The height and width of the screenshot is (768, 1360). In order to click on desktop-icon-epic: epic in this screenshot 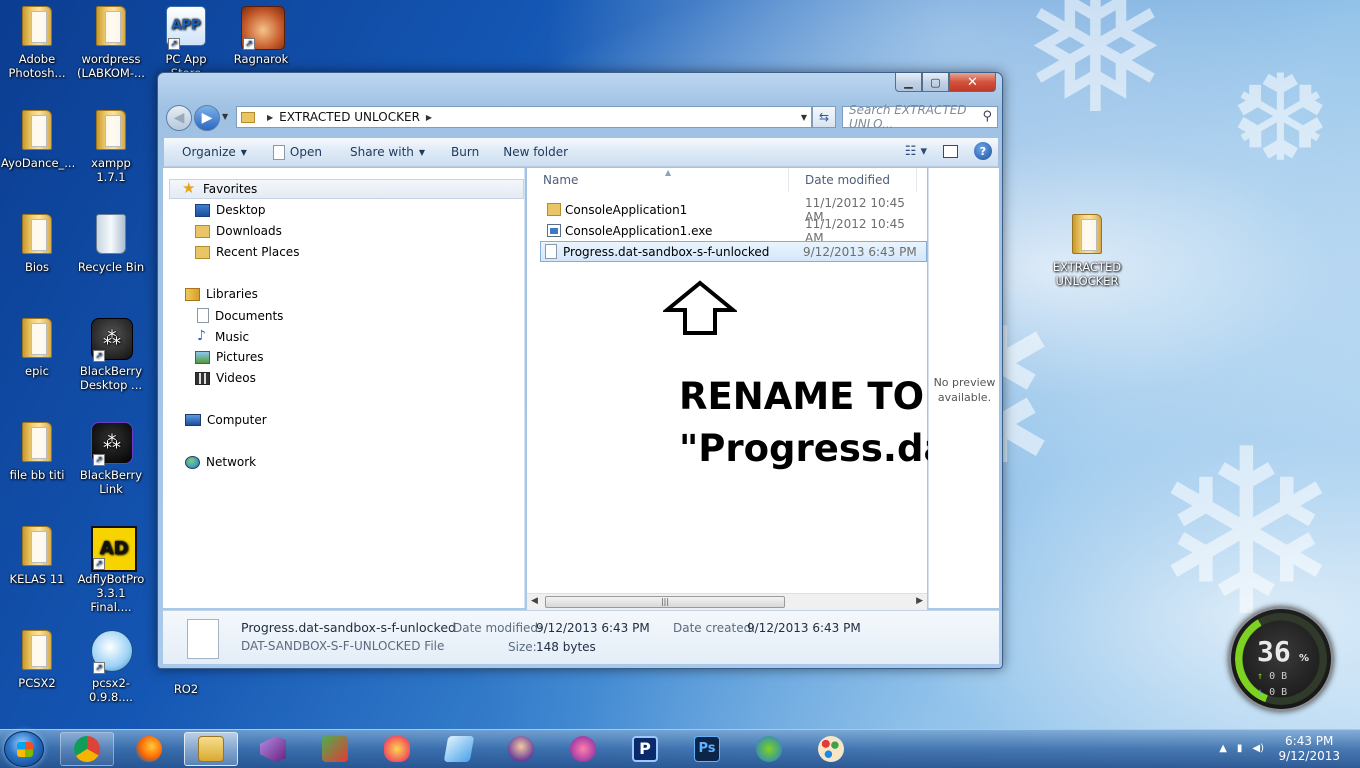, I will do `click(37, 348)`.